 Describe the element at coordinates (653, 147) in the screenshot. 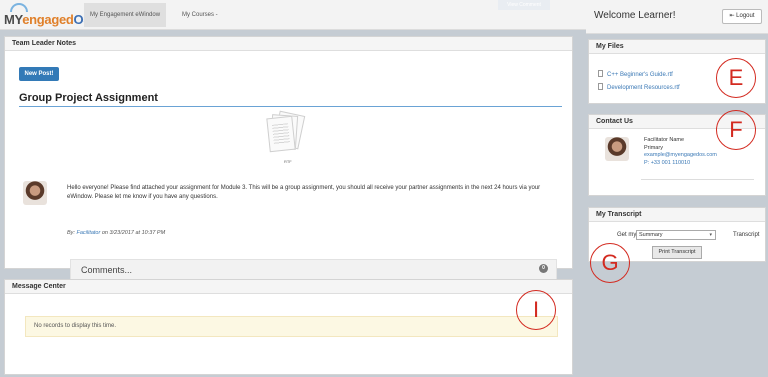

I see `contact-role: Primary` at that location.